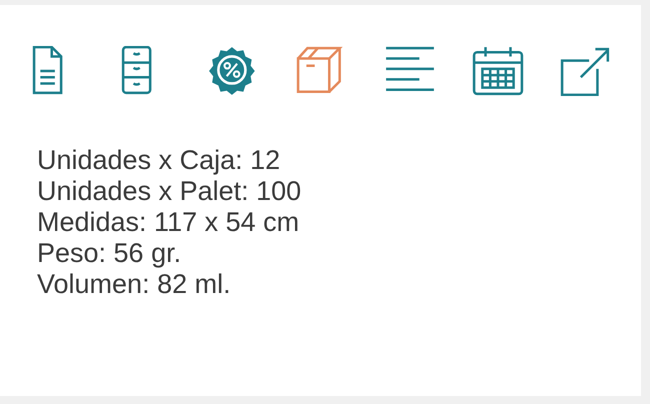 The height and width of the screenshot is (404, 650). What do you see at coordinates (168, 222) in the screenshot?
I see `detail-text: Medidas: 117 x 54 cm` at bounding box center [168, 222].